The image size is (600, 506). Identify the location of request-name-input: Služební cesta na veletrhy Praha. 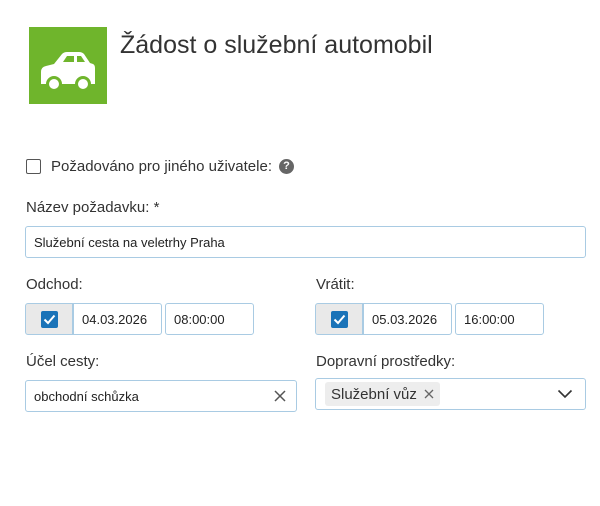
(305, 242).